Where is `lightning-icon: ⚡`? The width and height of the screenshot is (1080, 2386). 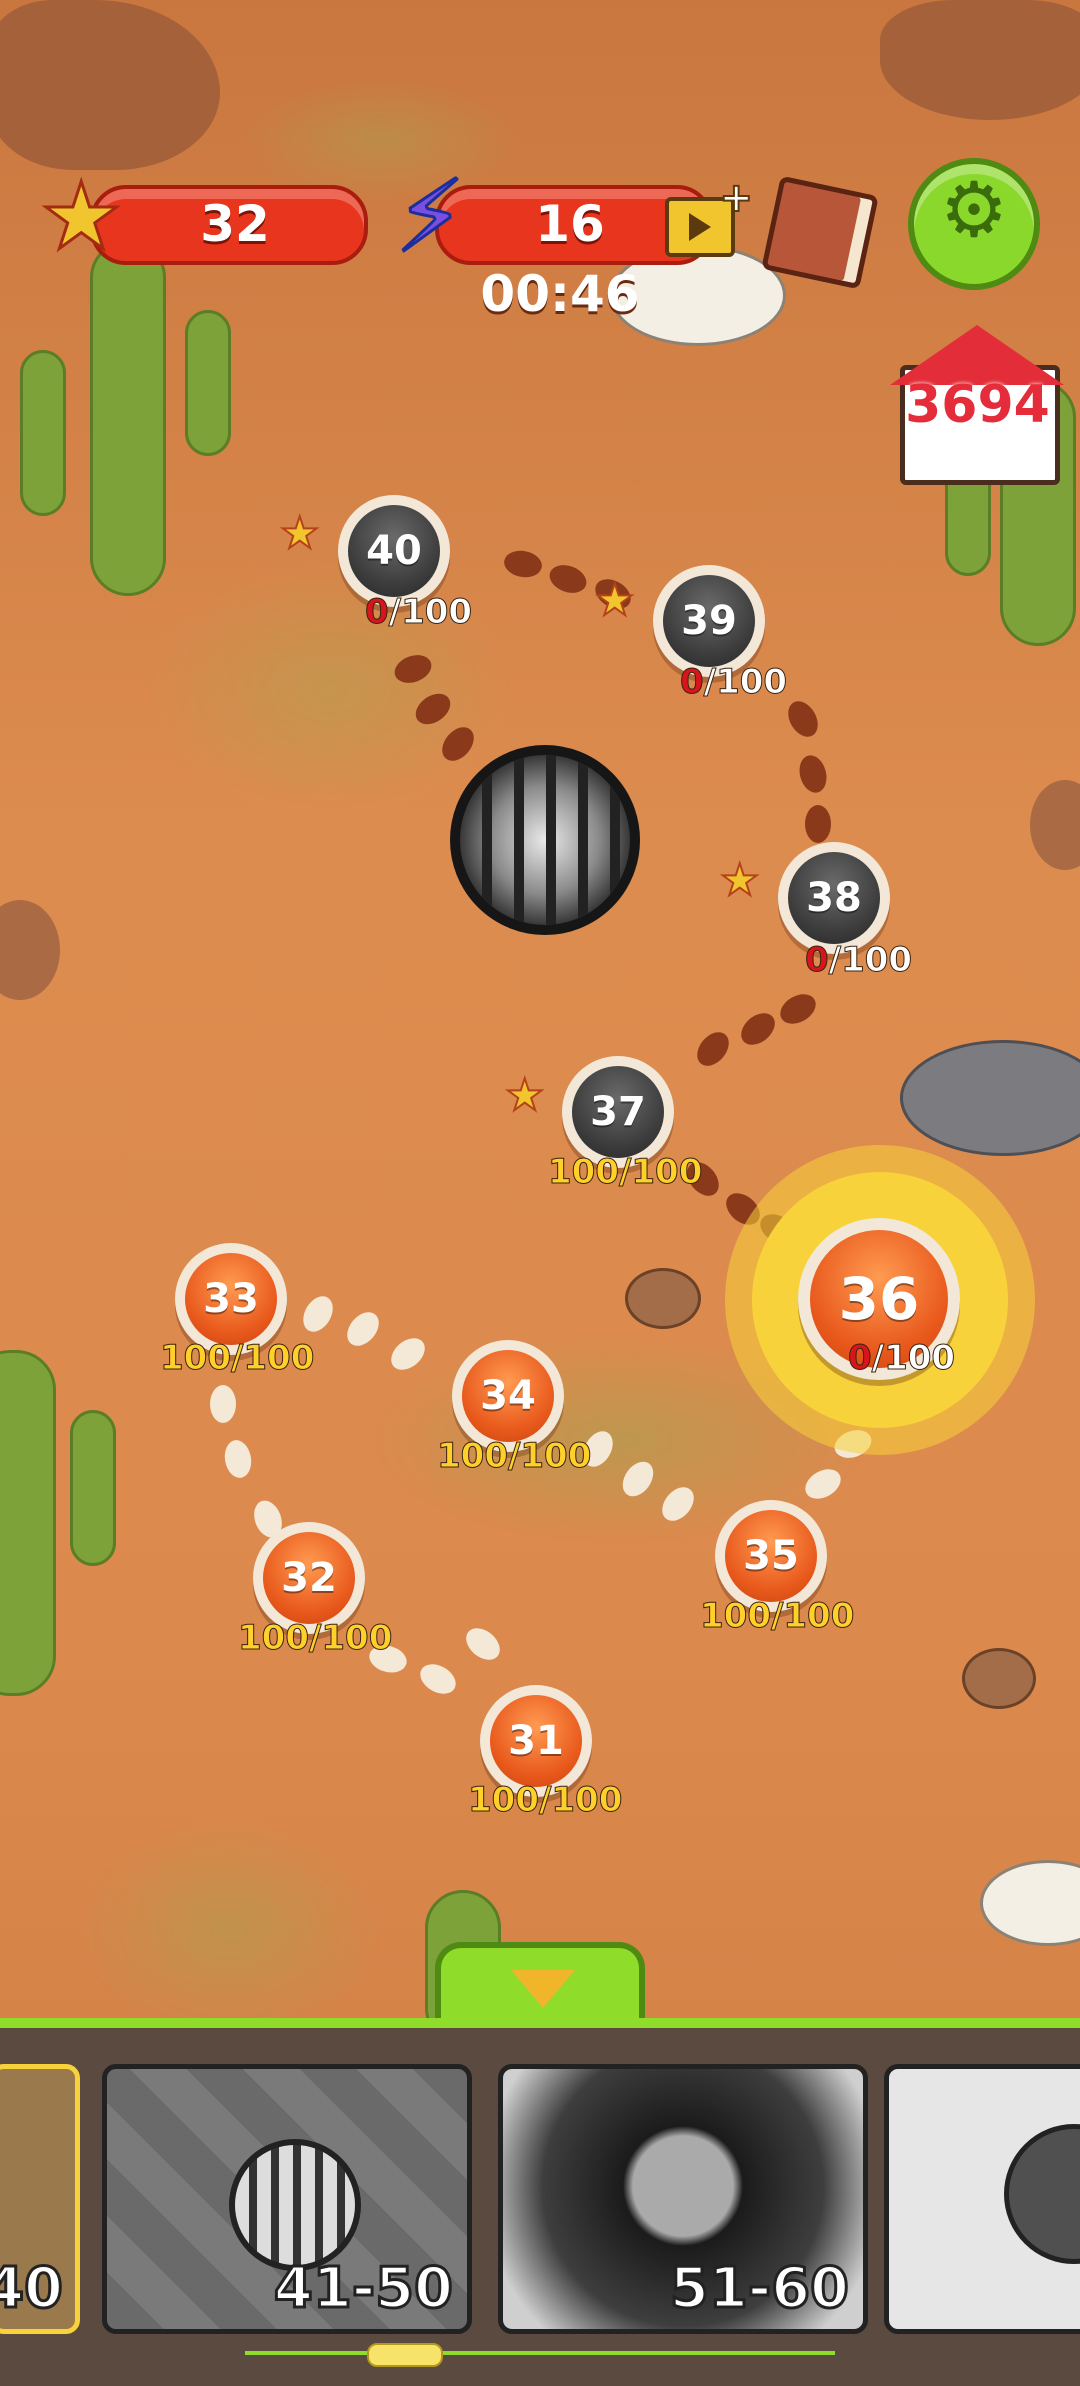
lightning-icon: ⚡ is located at coordinates (429, 216).